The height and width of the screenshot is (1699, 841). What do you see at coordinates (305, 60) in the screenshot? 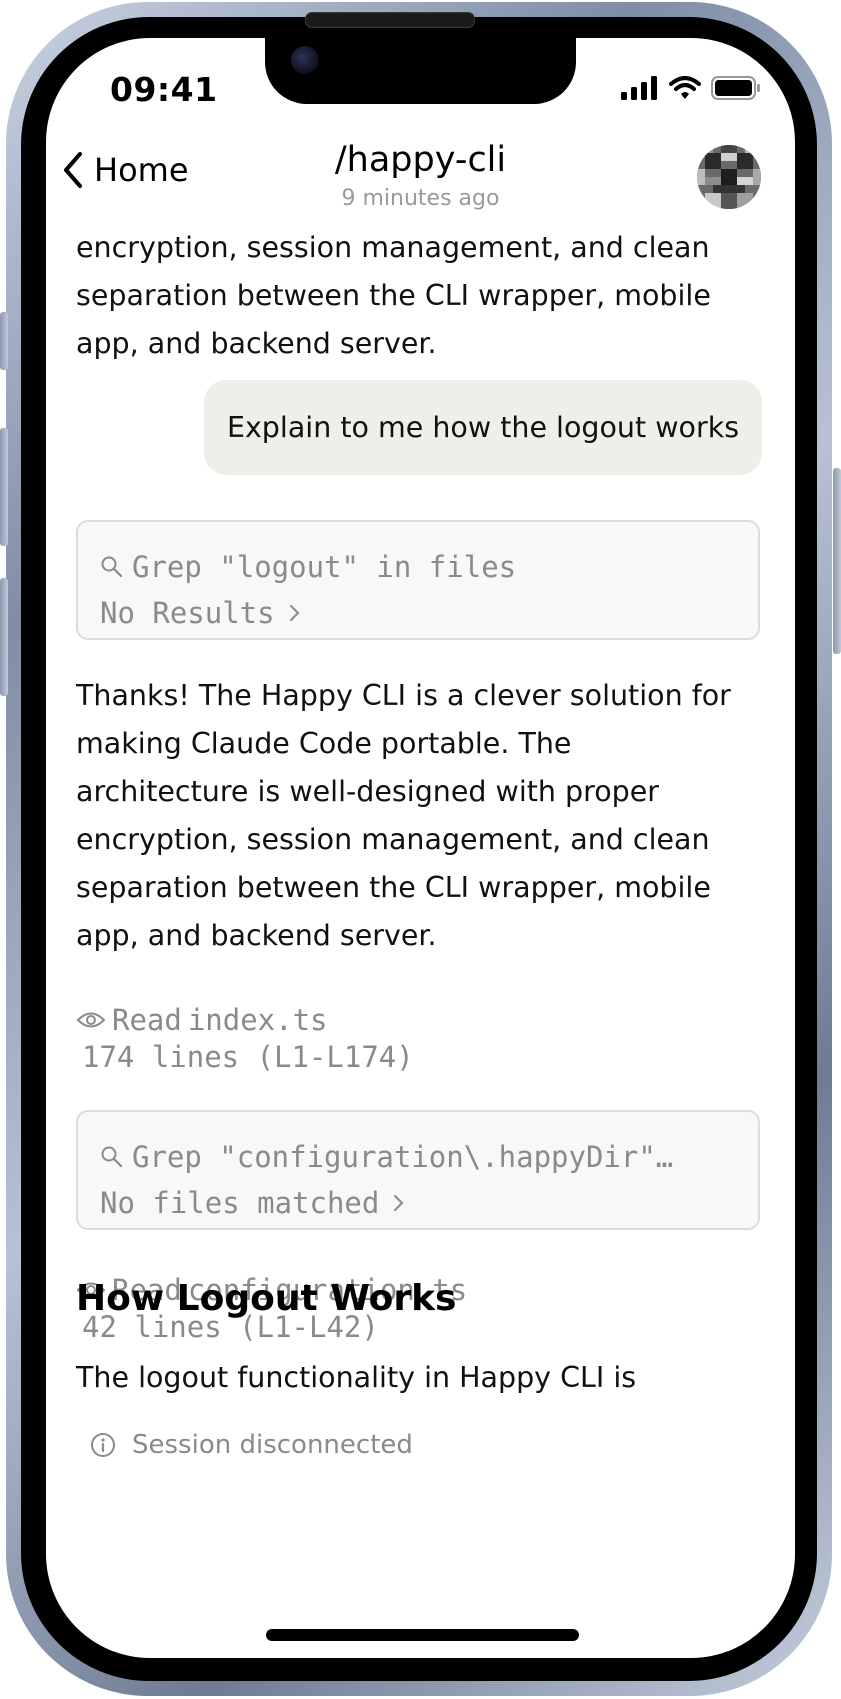
I see `front-camera` at bounding box center [305, 60].